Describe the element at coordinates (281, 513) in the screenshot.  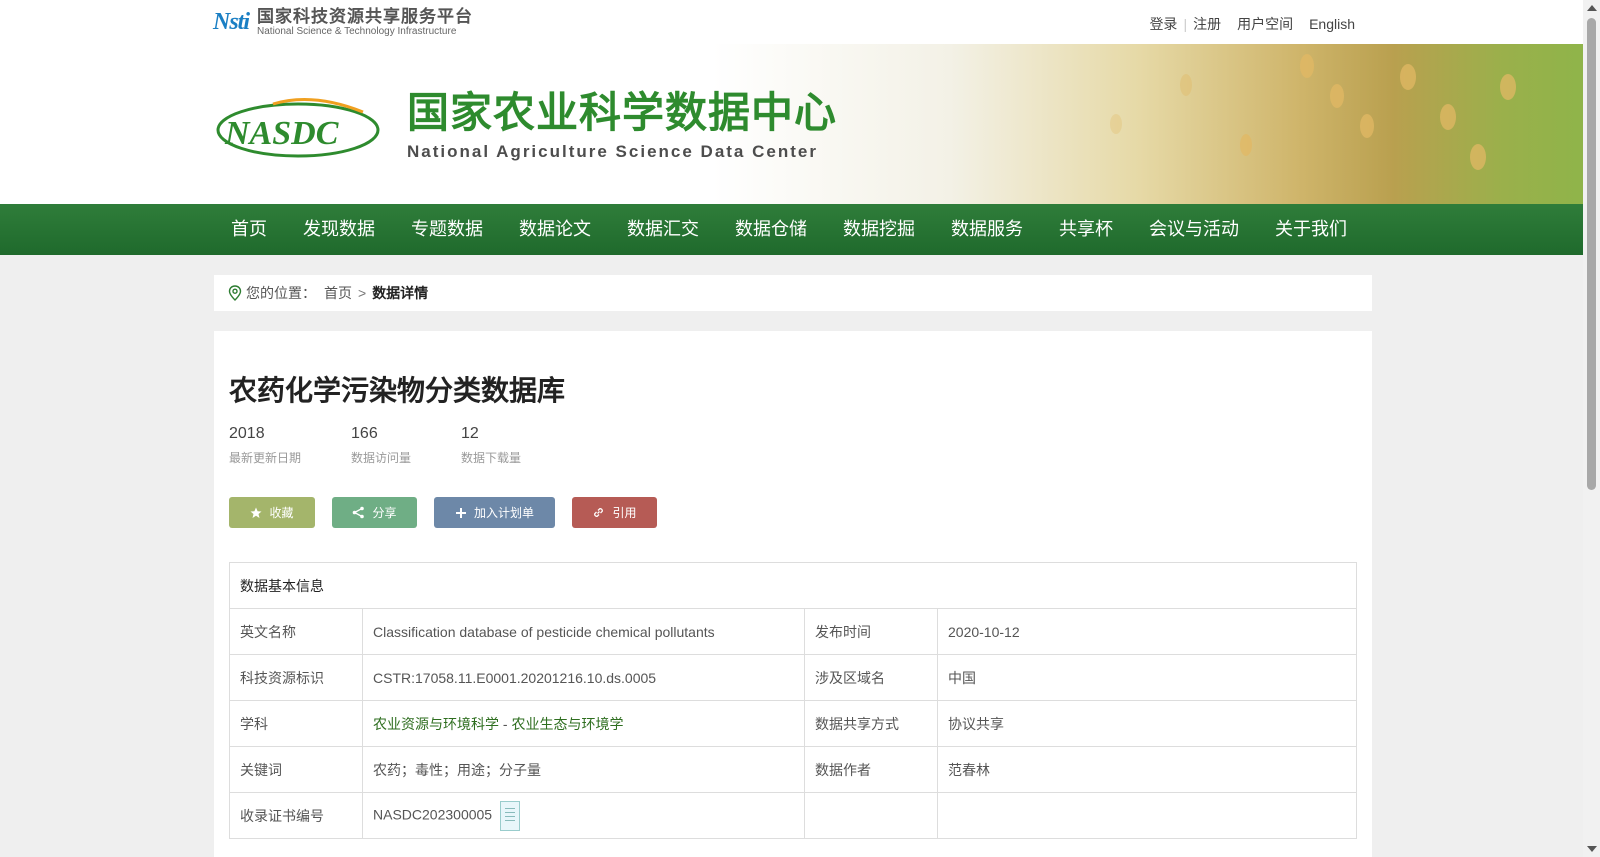
I see `favorite-label: 收藏` at that location.